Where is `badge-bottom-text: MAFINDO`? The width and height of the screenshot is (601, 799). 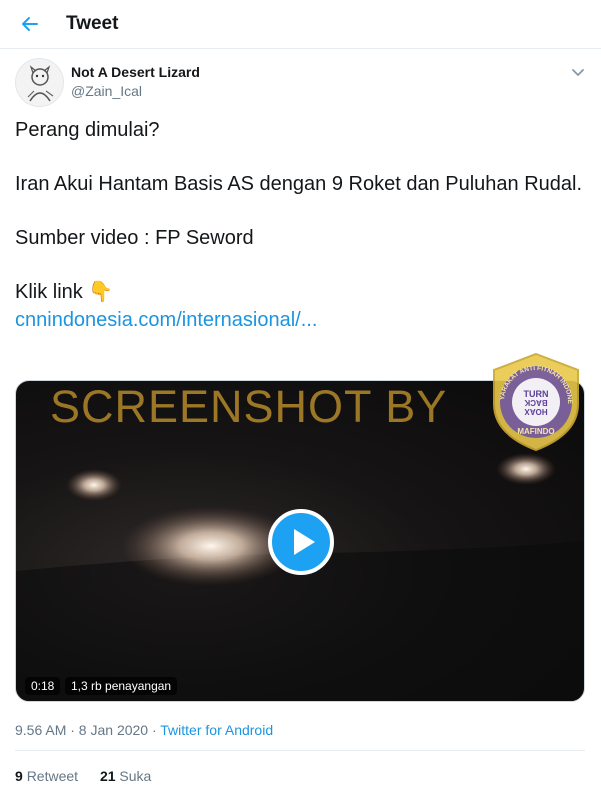 badge-bottom-text: MAFINDO is located at coordinates (535, 431).